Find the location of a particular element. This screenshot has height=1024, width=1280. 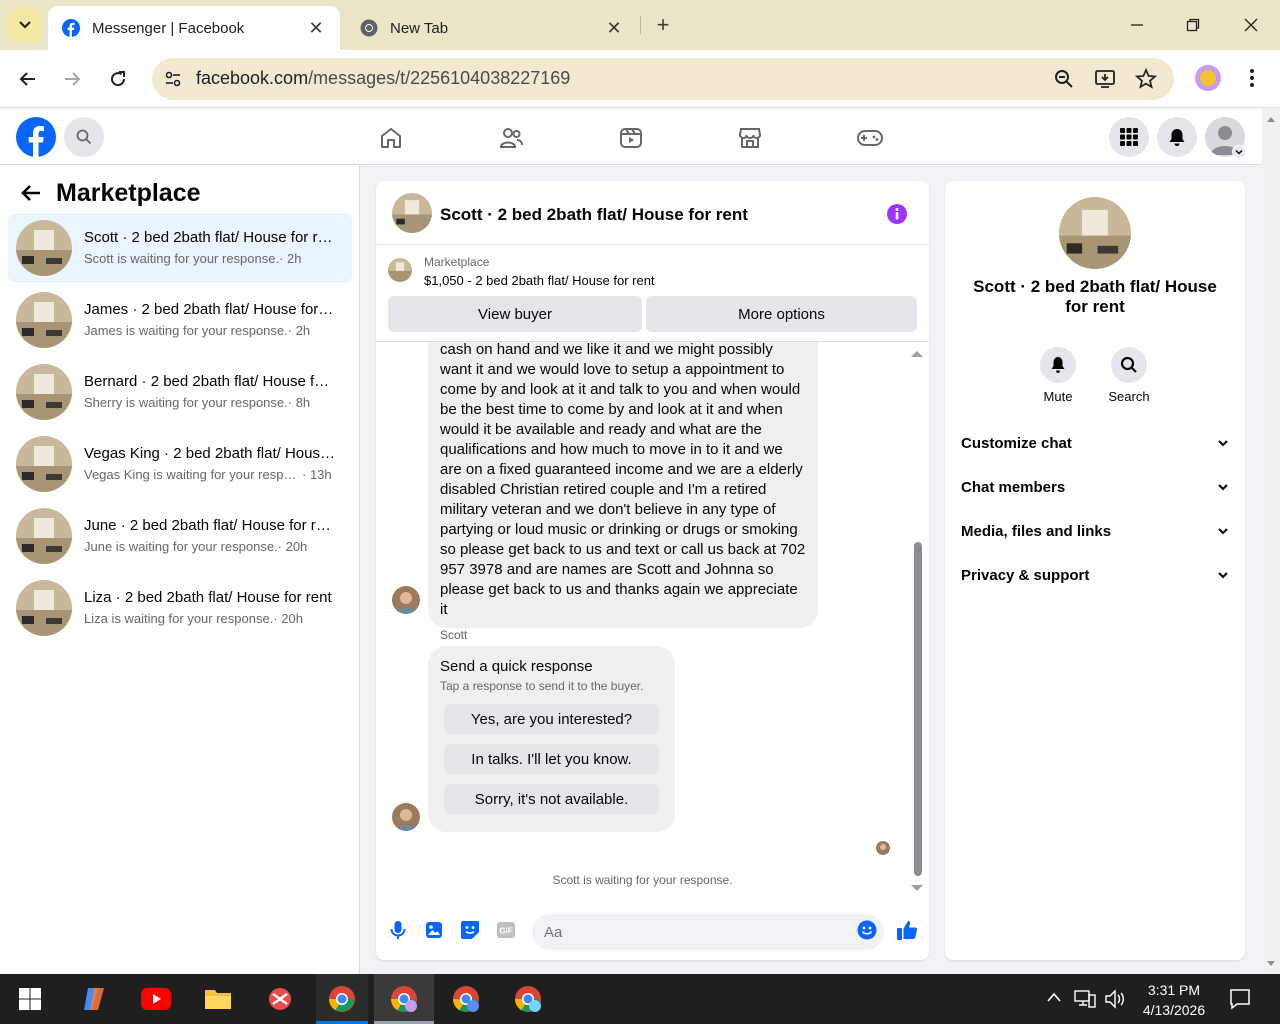

restore-icon is located at coordinates (1193, 25).